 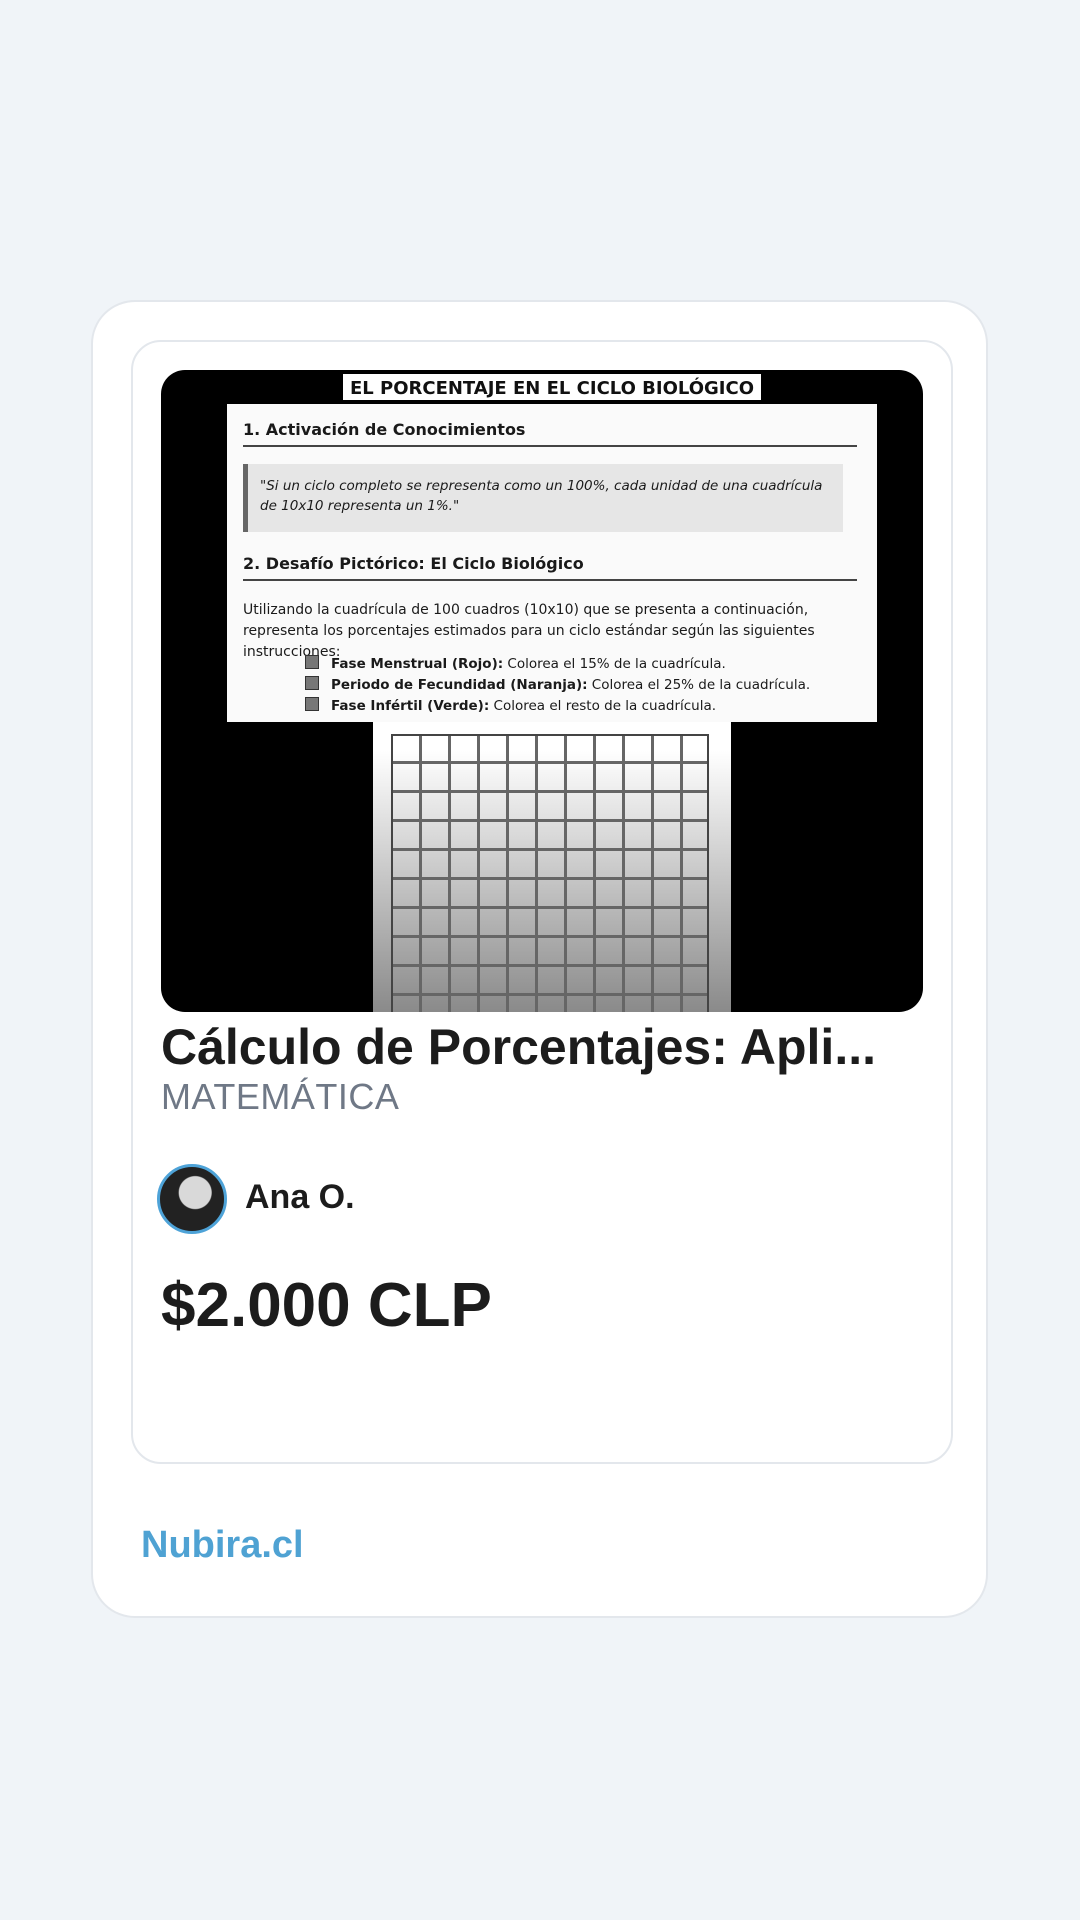 I want to click on doc-section-1-heading: 1. Activación de Conocimientos, so click(x=550, y=433).